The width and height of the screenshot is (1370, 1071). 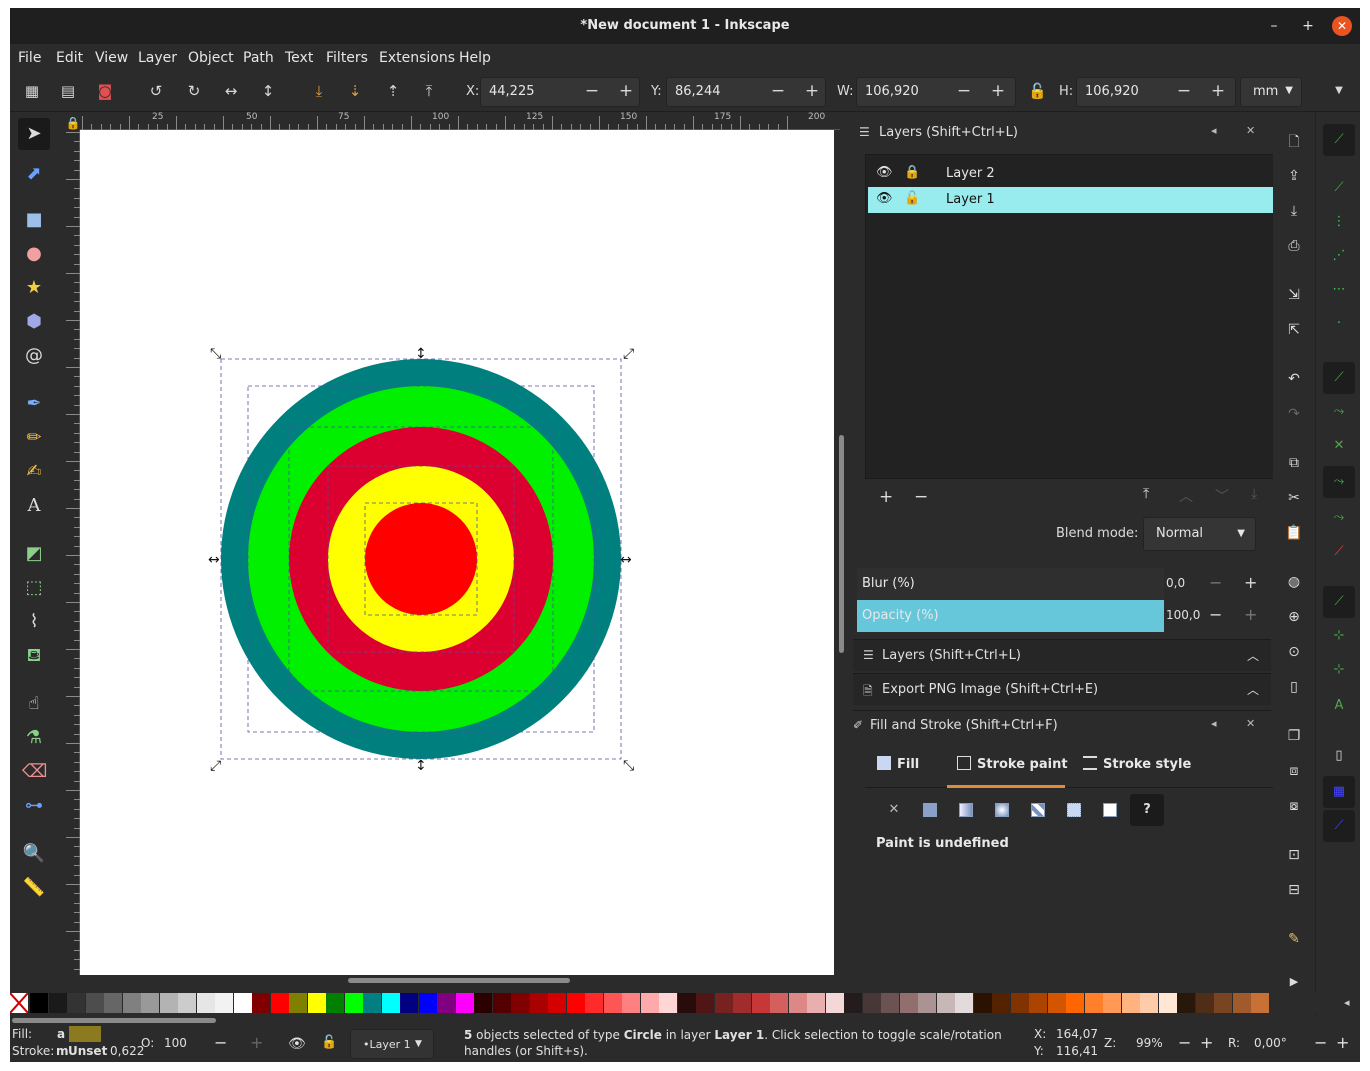 What do you see at coordinates (211, 1043) in the screenshot?
I see `opacity-spinner: 100 − +` at bounding box center [211, 1043].